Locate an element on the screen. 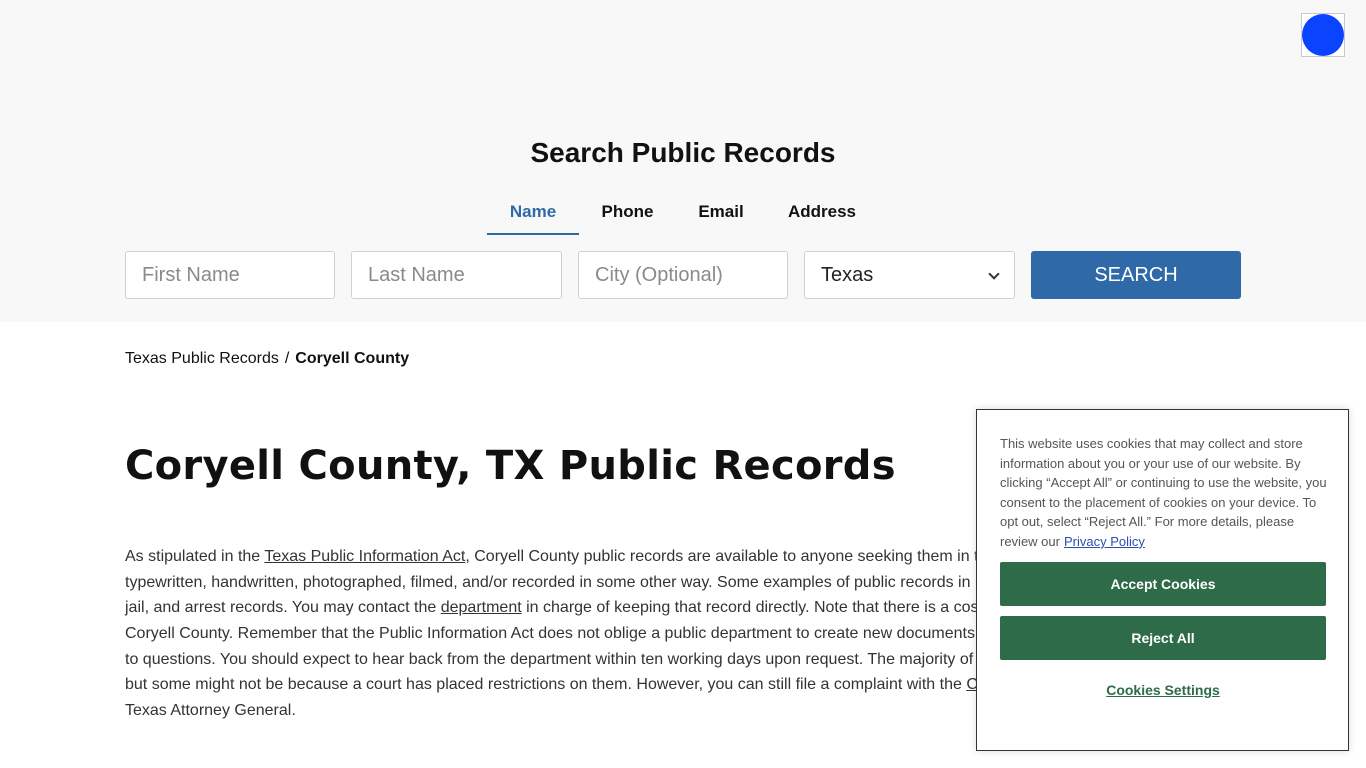 Image resolution: width=1366 pixels, height=768 pixels. last-name-input is located at coordinates (456, 275).